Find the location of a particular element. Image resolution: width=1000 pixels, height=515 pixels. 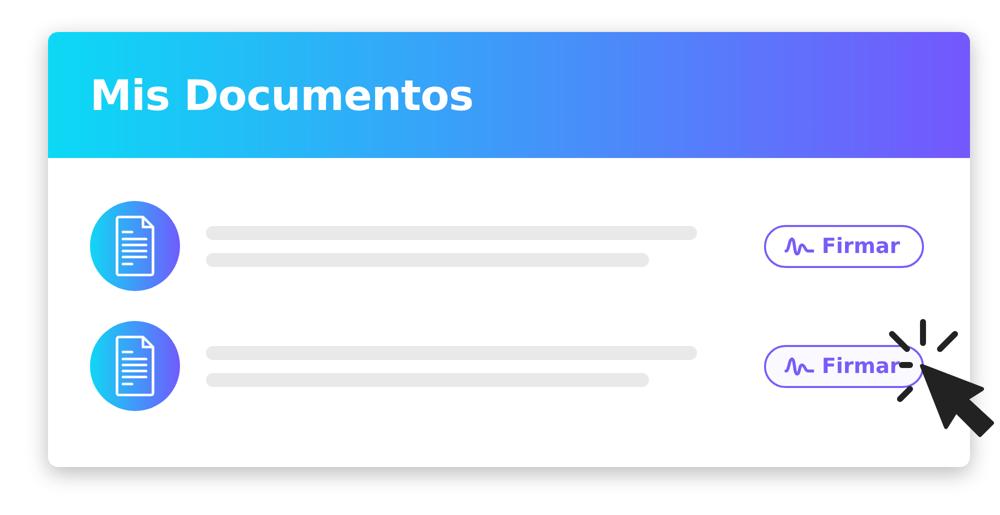

card-title: Mis Documentos is located at coordinates (282, 95).